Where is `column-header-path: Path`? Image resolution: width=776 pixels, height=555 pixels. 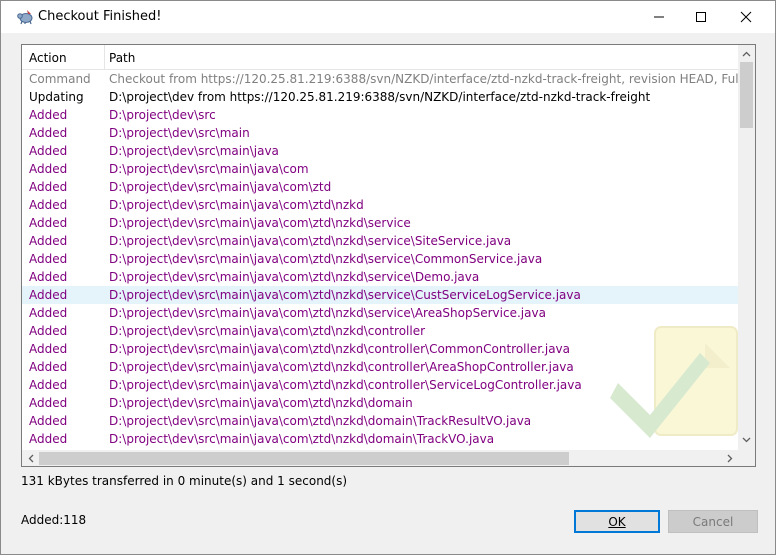 column-header-path: Path is located at coordinates (122, 58).